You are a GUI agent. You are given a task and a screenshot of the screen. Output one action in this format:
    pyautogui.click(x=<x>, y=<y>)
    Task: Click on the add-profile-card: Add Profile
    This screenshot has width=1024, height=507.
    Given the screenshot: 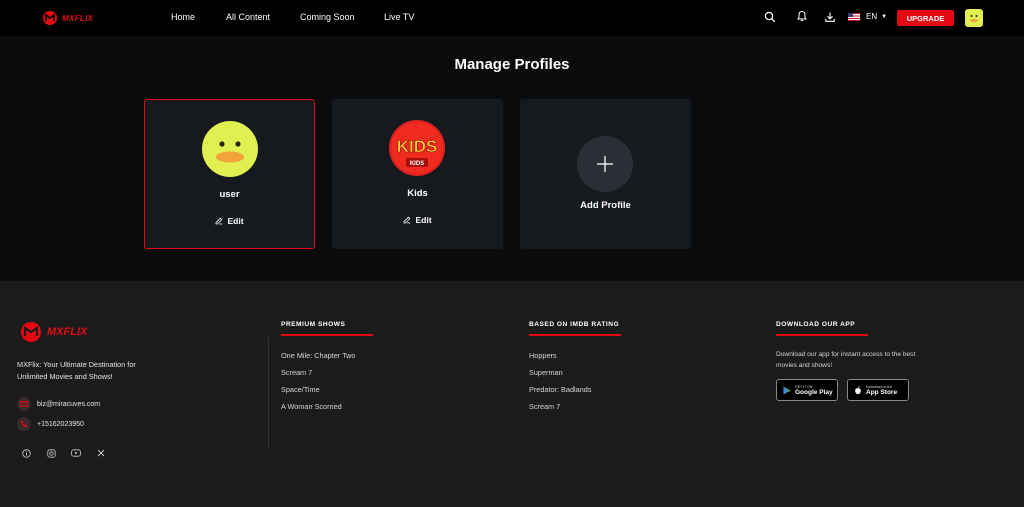 What is the action you would take?
    pyautogui.click(x=605, y=174)
    